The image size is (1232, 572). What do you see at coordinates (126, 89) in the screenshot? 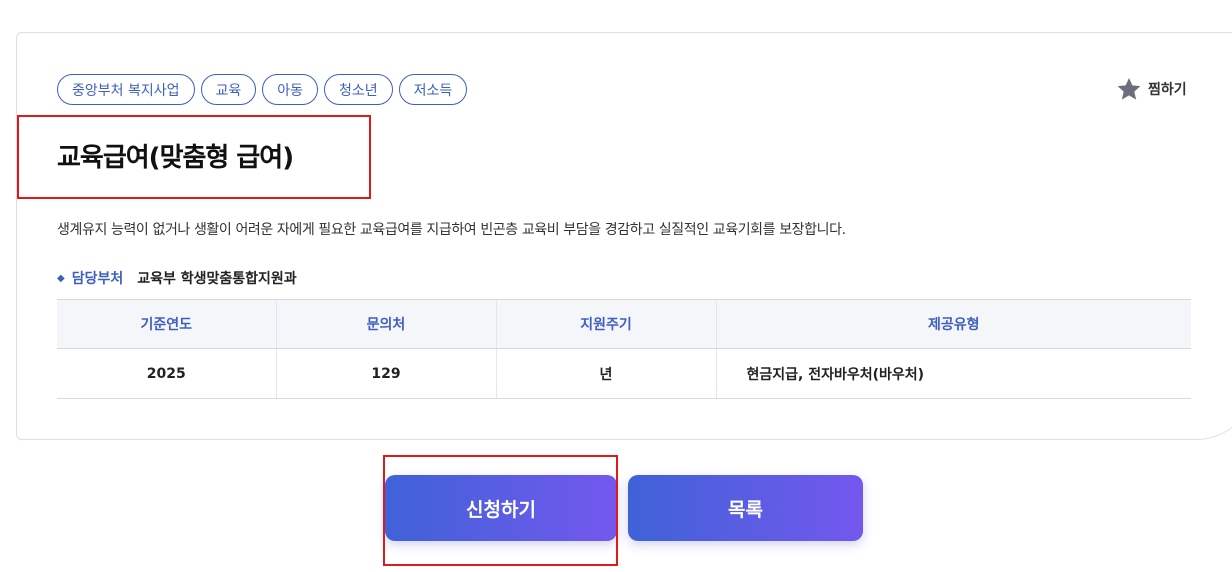
I see `tag-central-welfare: 중앙부처 복지사업` at bounding box center [126, 89].